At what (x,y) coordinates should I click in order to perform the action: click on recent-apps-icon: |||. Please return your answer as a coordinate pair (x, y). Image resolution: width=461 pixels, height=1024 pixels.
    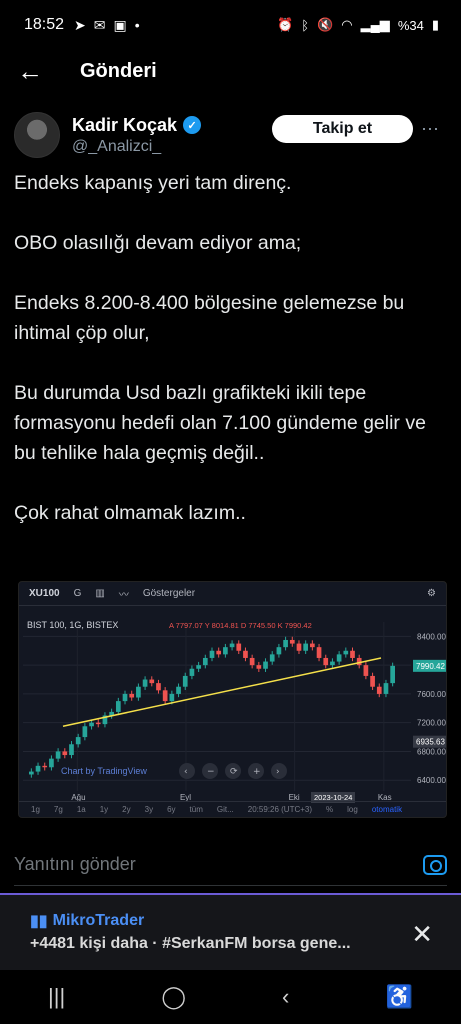
    Looking at the image, I should click on (56, 997).